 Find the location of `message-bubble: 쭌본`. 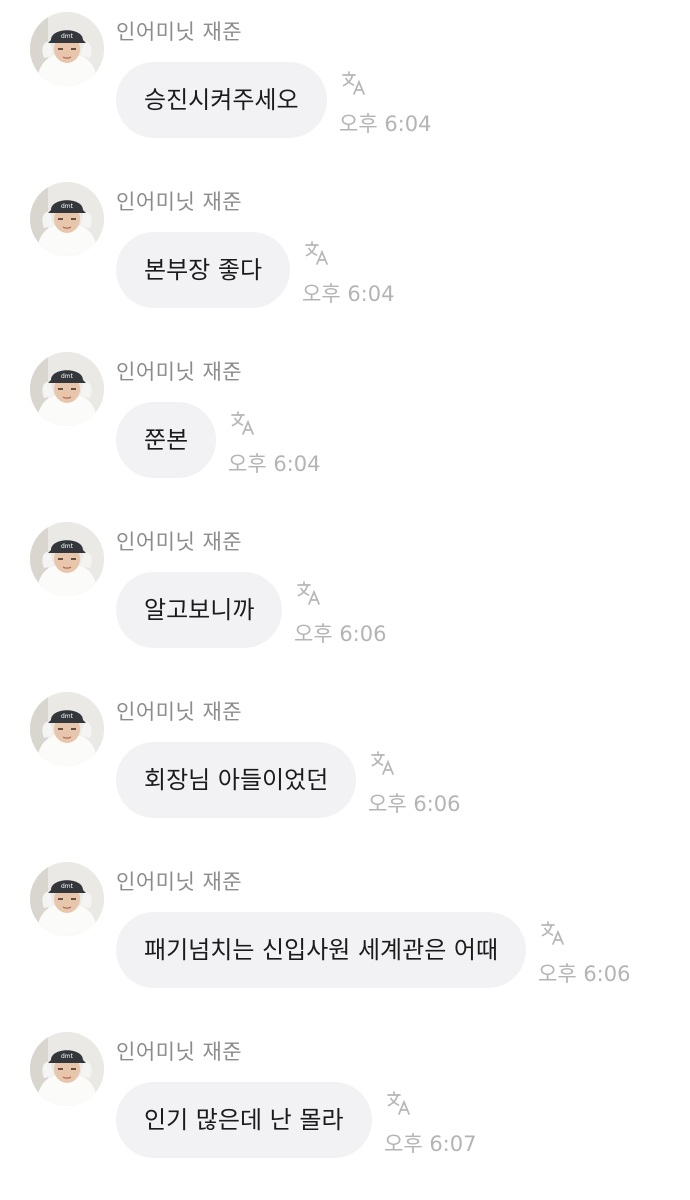

message-bubble: 쭌본 is located at coordinates (166, 440).